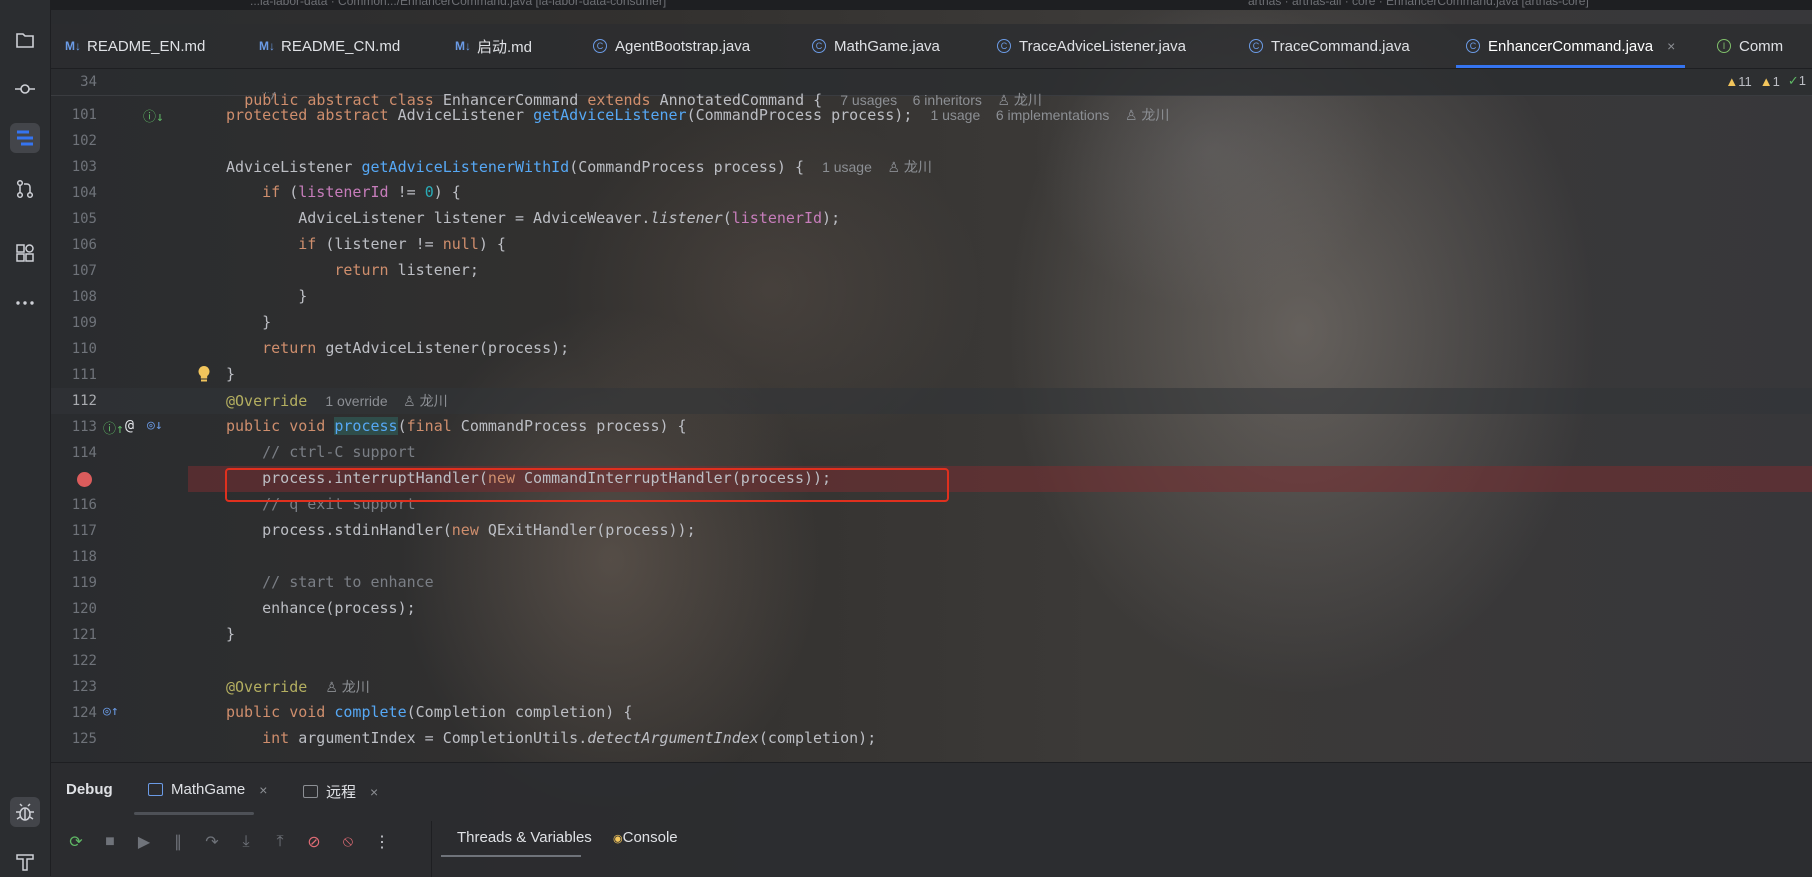  I want to click on implementing-icon: ⓘ↑, so click(113, 427).